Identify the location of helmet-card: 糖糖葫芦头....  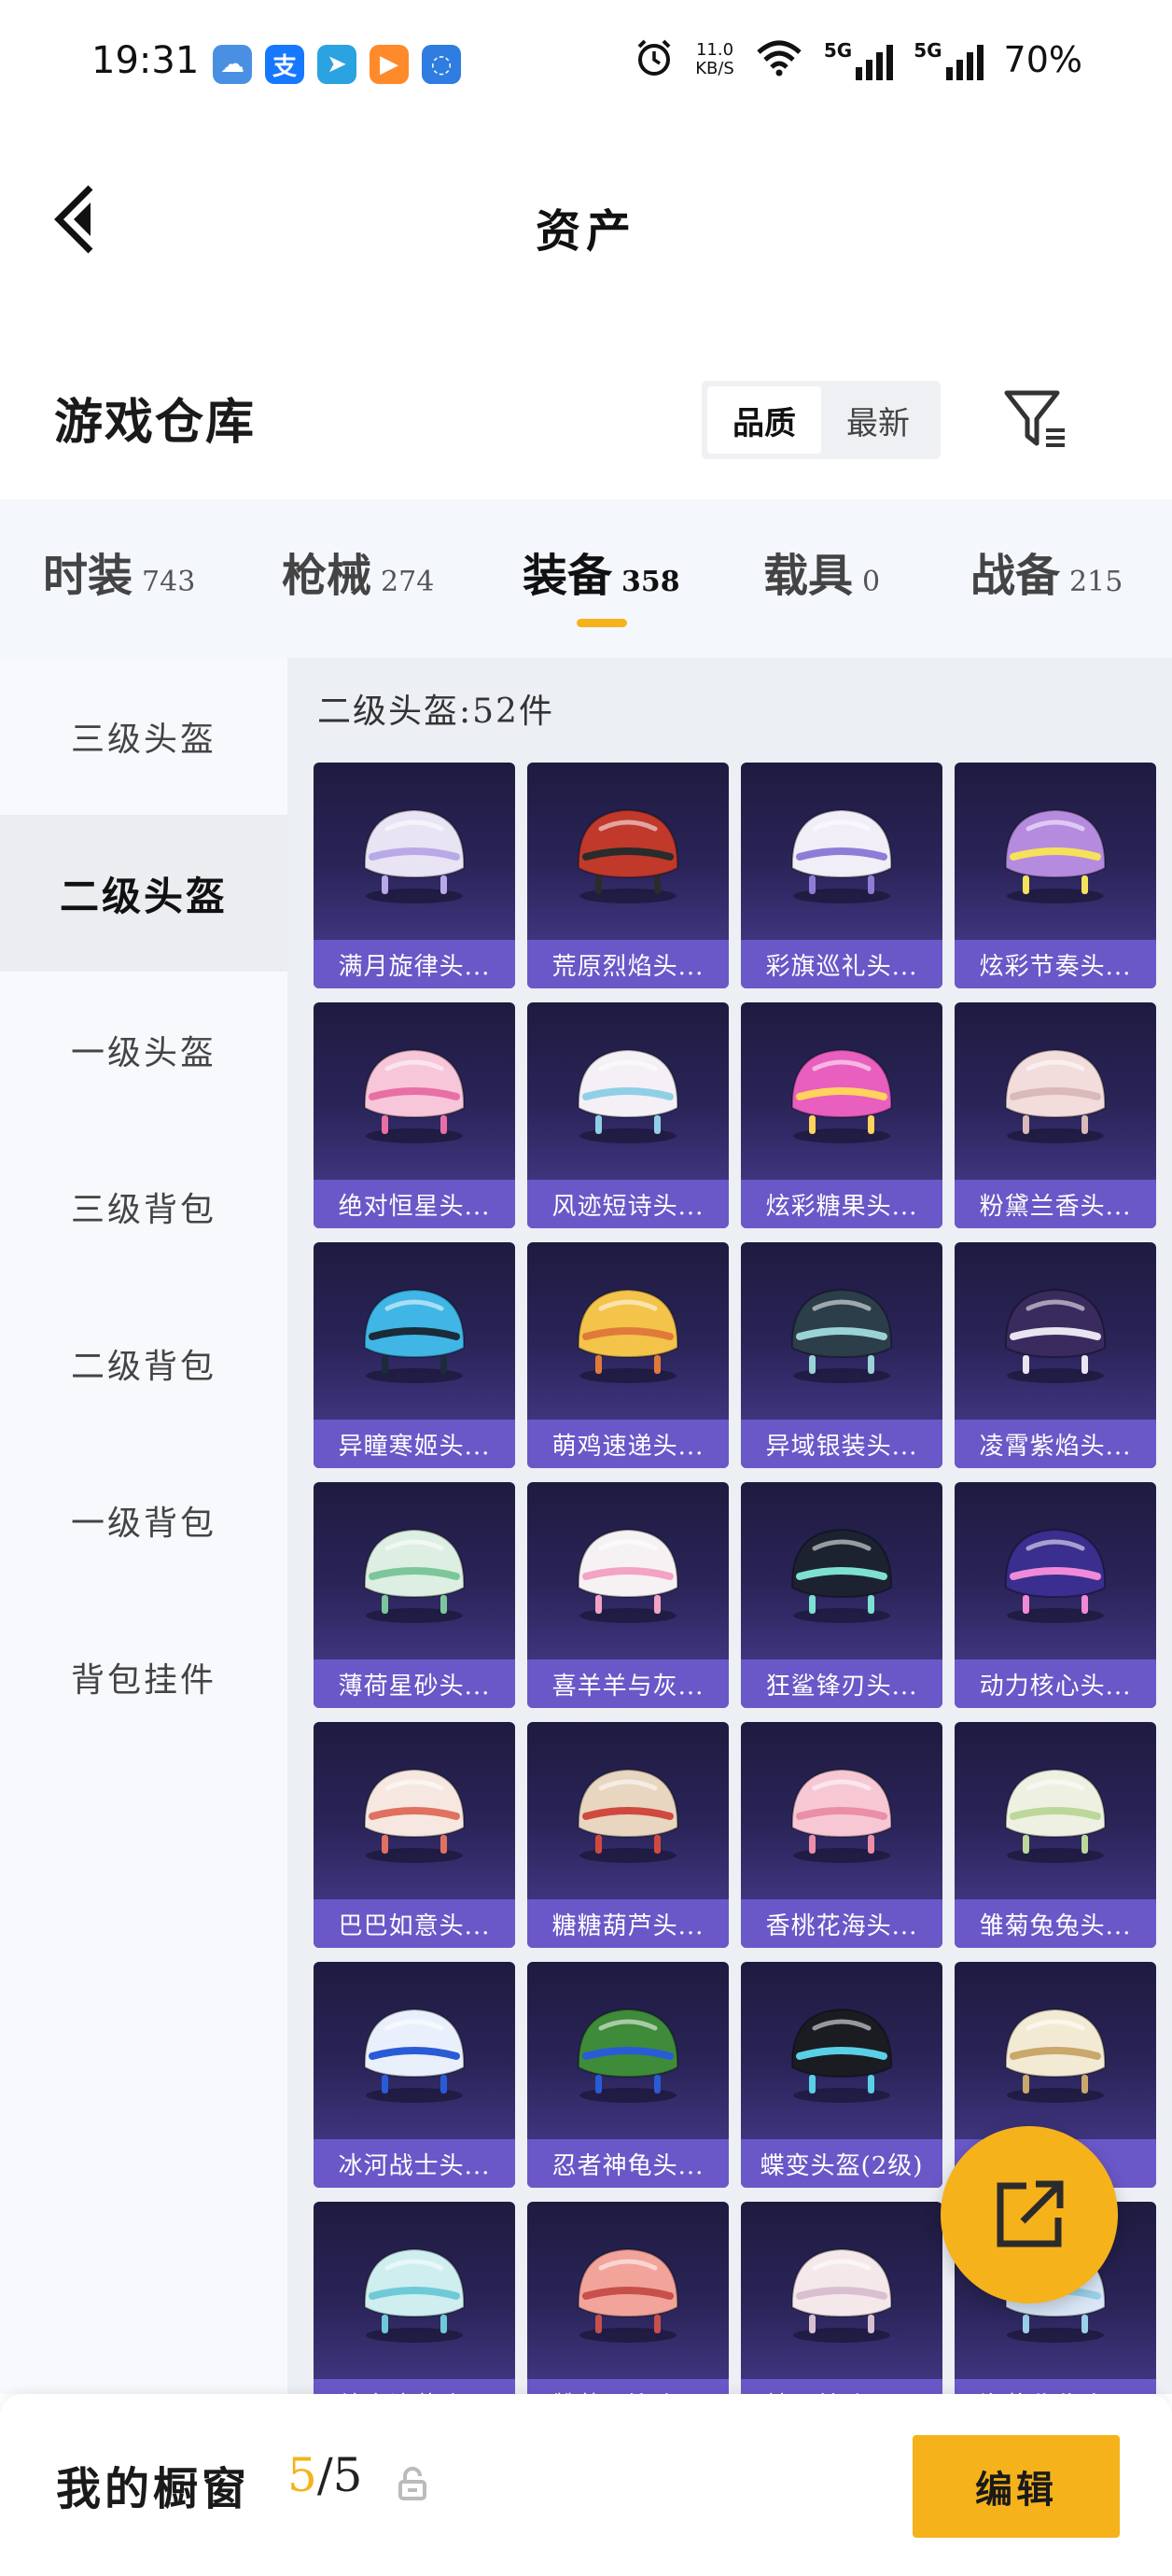
(628, 1835).